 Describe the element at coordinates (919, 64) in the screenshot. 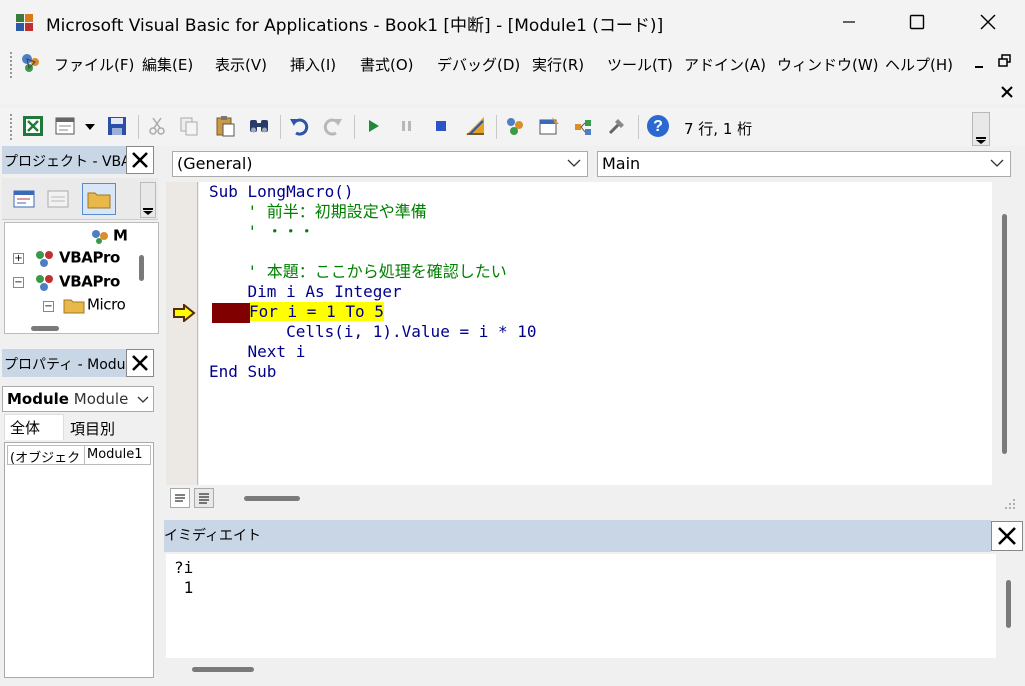

I see `menu-help: ヘルプ(H)` at that location.